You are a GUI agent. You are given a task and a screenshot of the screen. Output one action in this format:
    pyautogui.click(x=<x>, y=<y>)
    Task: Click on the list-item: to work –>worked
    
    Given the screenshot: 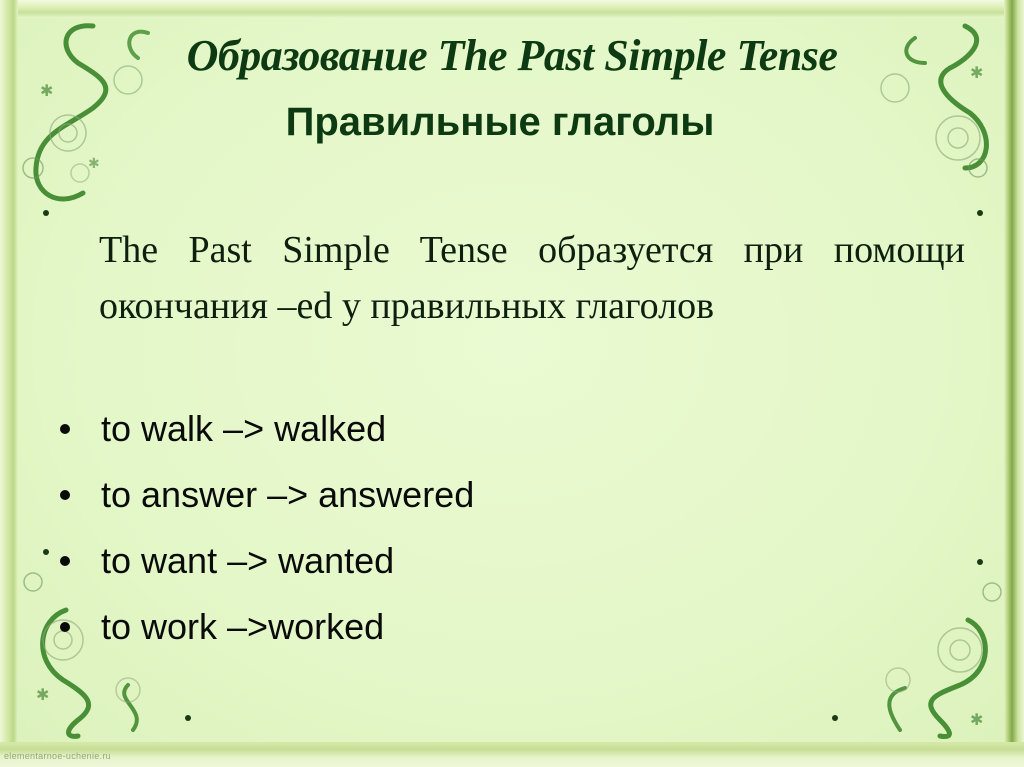 What is the action you would take?
    pyautogui.click(x=265, y=627)
    